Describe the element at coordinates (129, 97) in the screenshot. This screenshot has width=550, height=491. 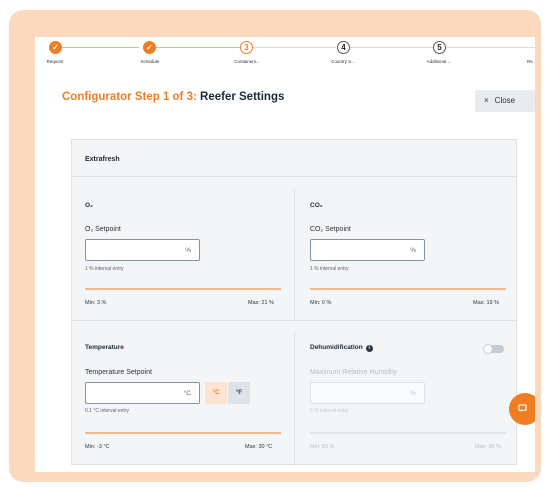
I see `page-title-step: Configurator Step 1 of 3:` at that location.